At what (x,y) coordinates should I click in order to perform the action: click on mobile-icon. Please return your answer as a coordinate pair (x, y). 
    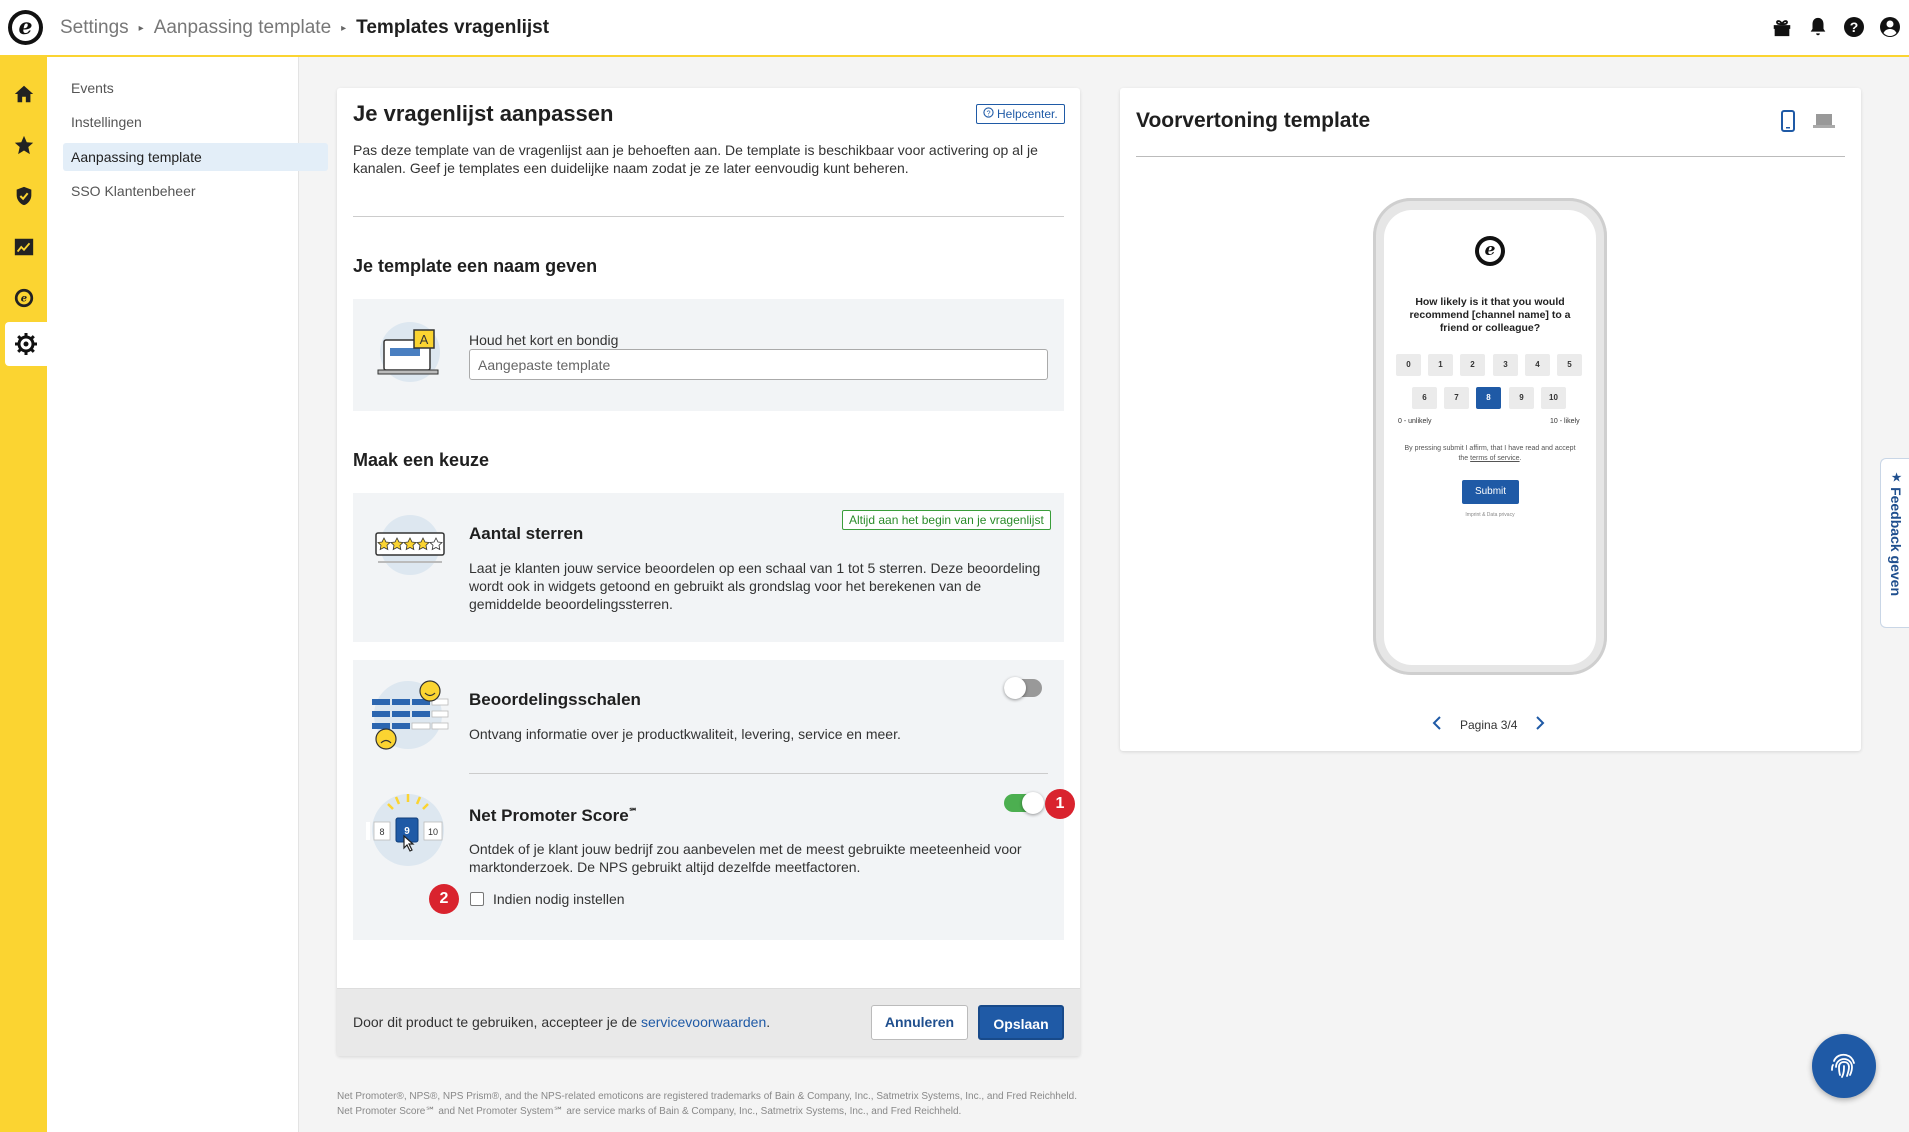
    Looking at the image, I should click on (1788, 123).